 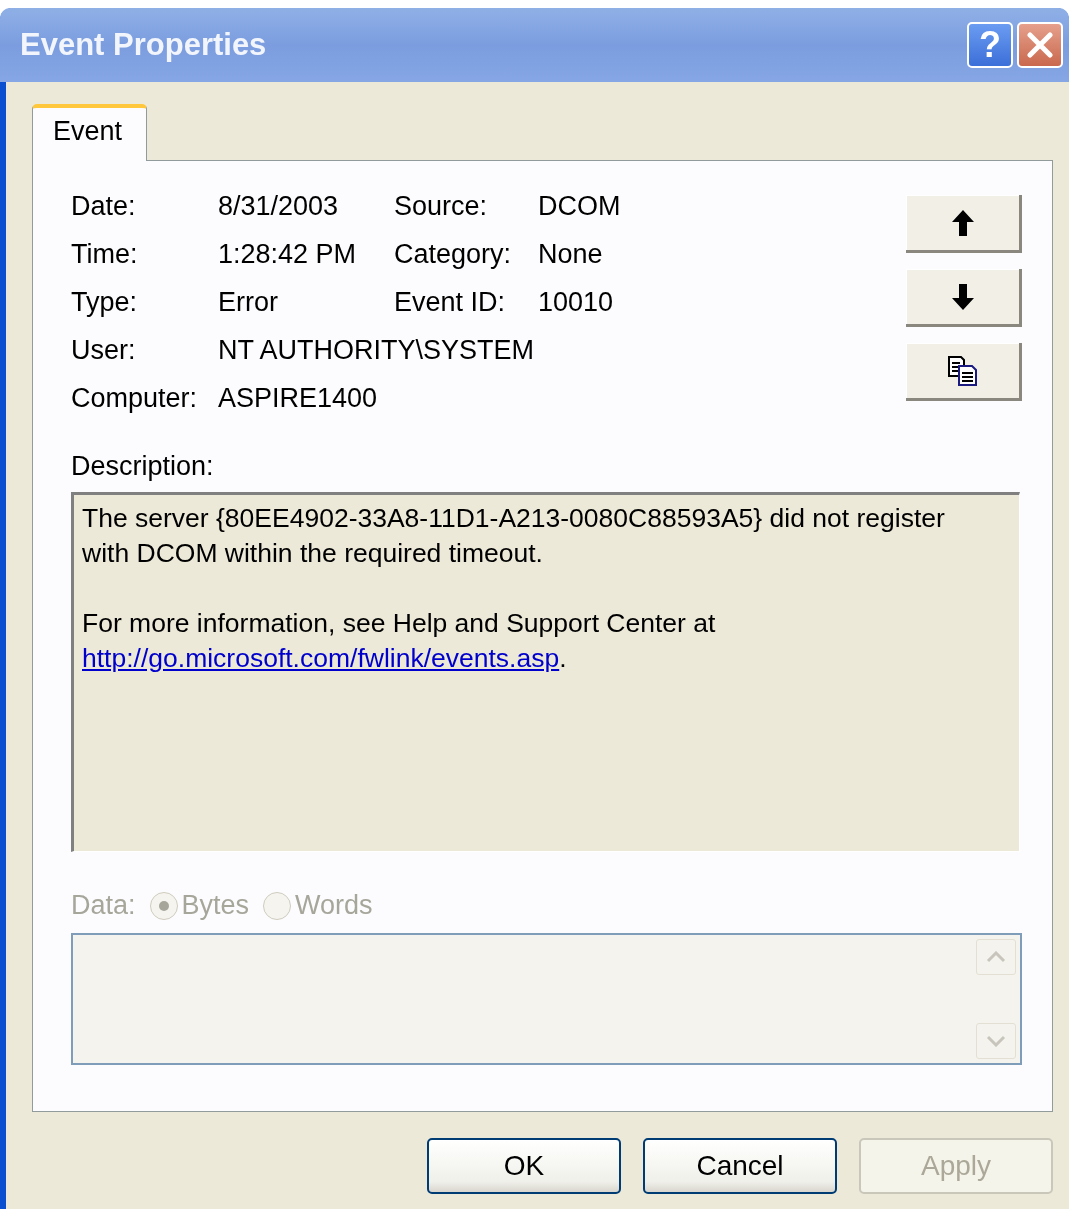 What do you see at coordinates (90, 132) in the screenshot?
I see `tab: Event` at bounding box center [90, 132].